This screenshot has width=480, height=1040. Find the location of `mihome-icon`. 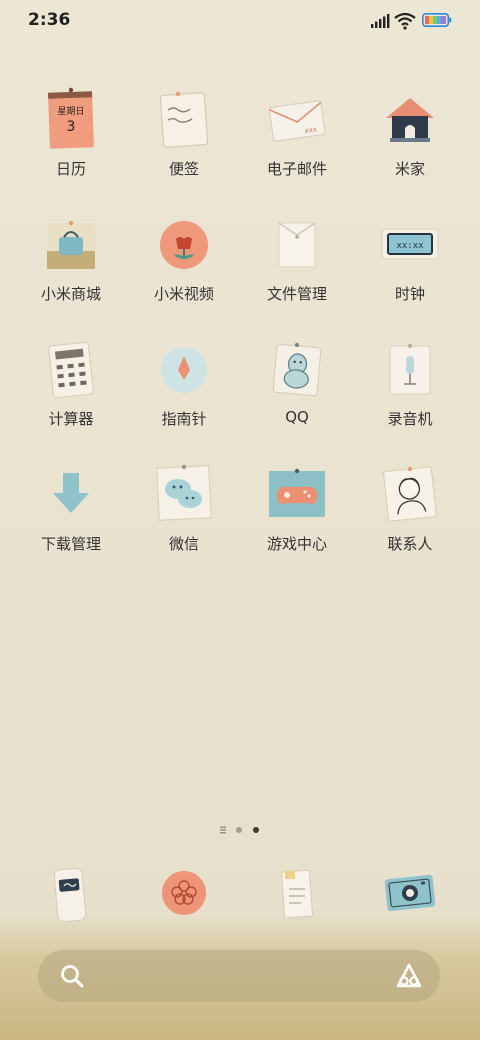

mihome-icon is located at coordinates (410, 120).